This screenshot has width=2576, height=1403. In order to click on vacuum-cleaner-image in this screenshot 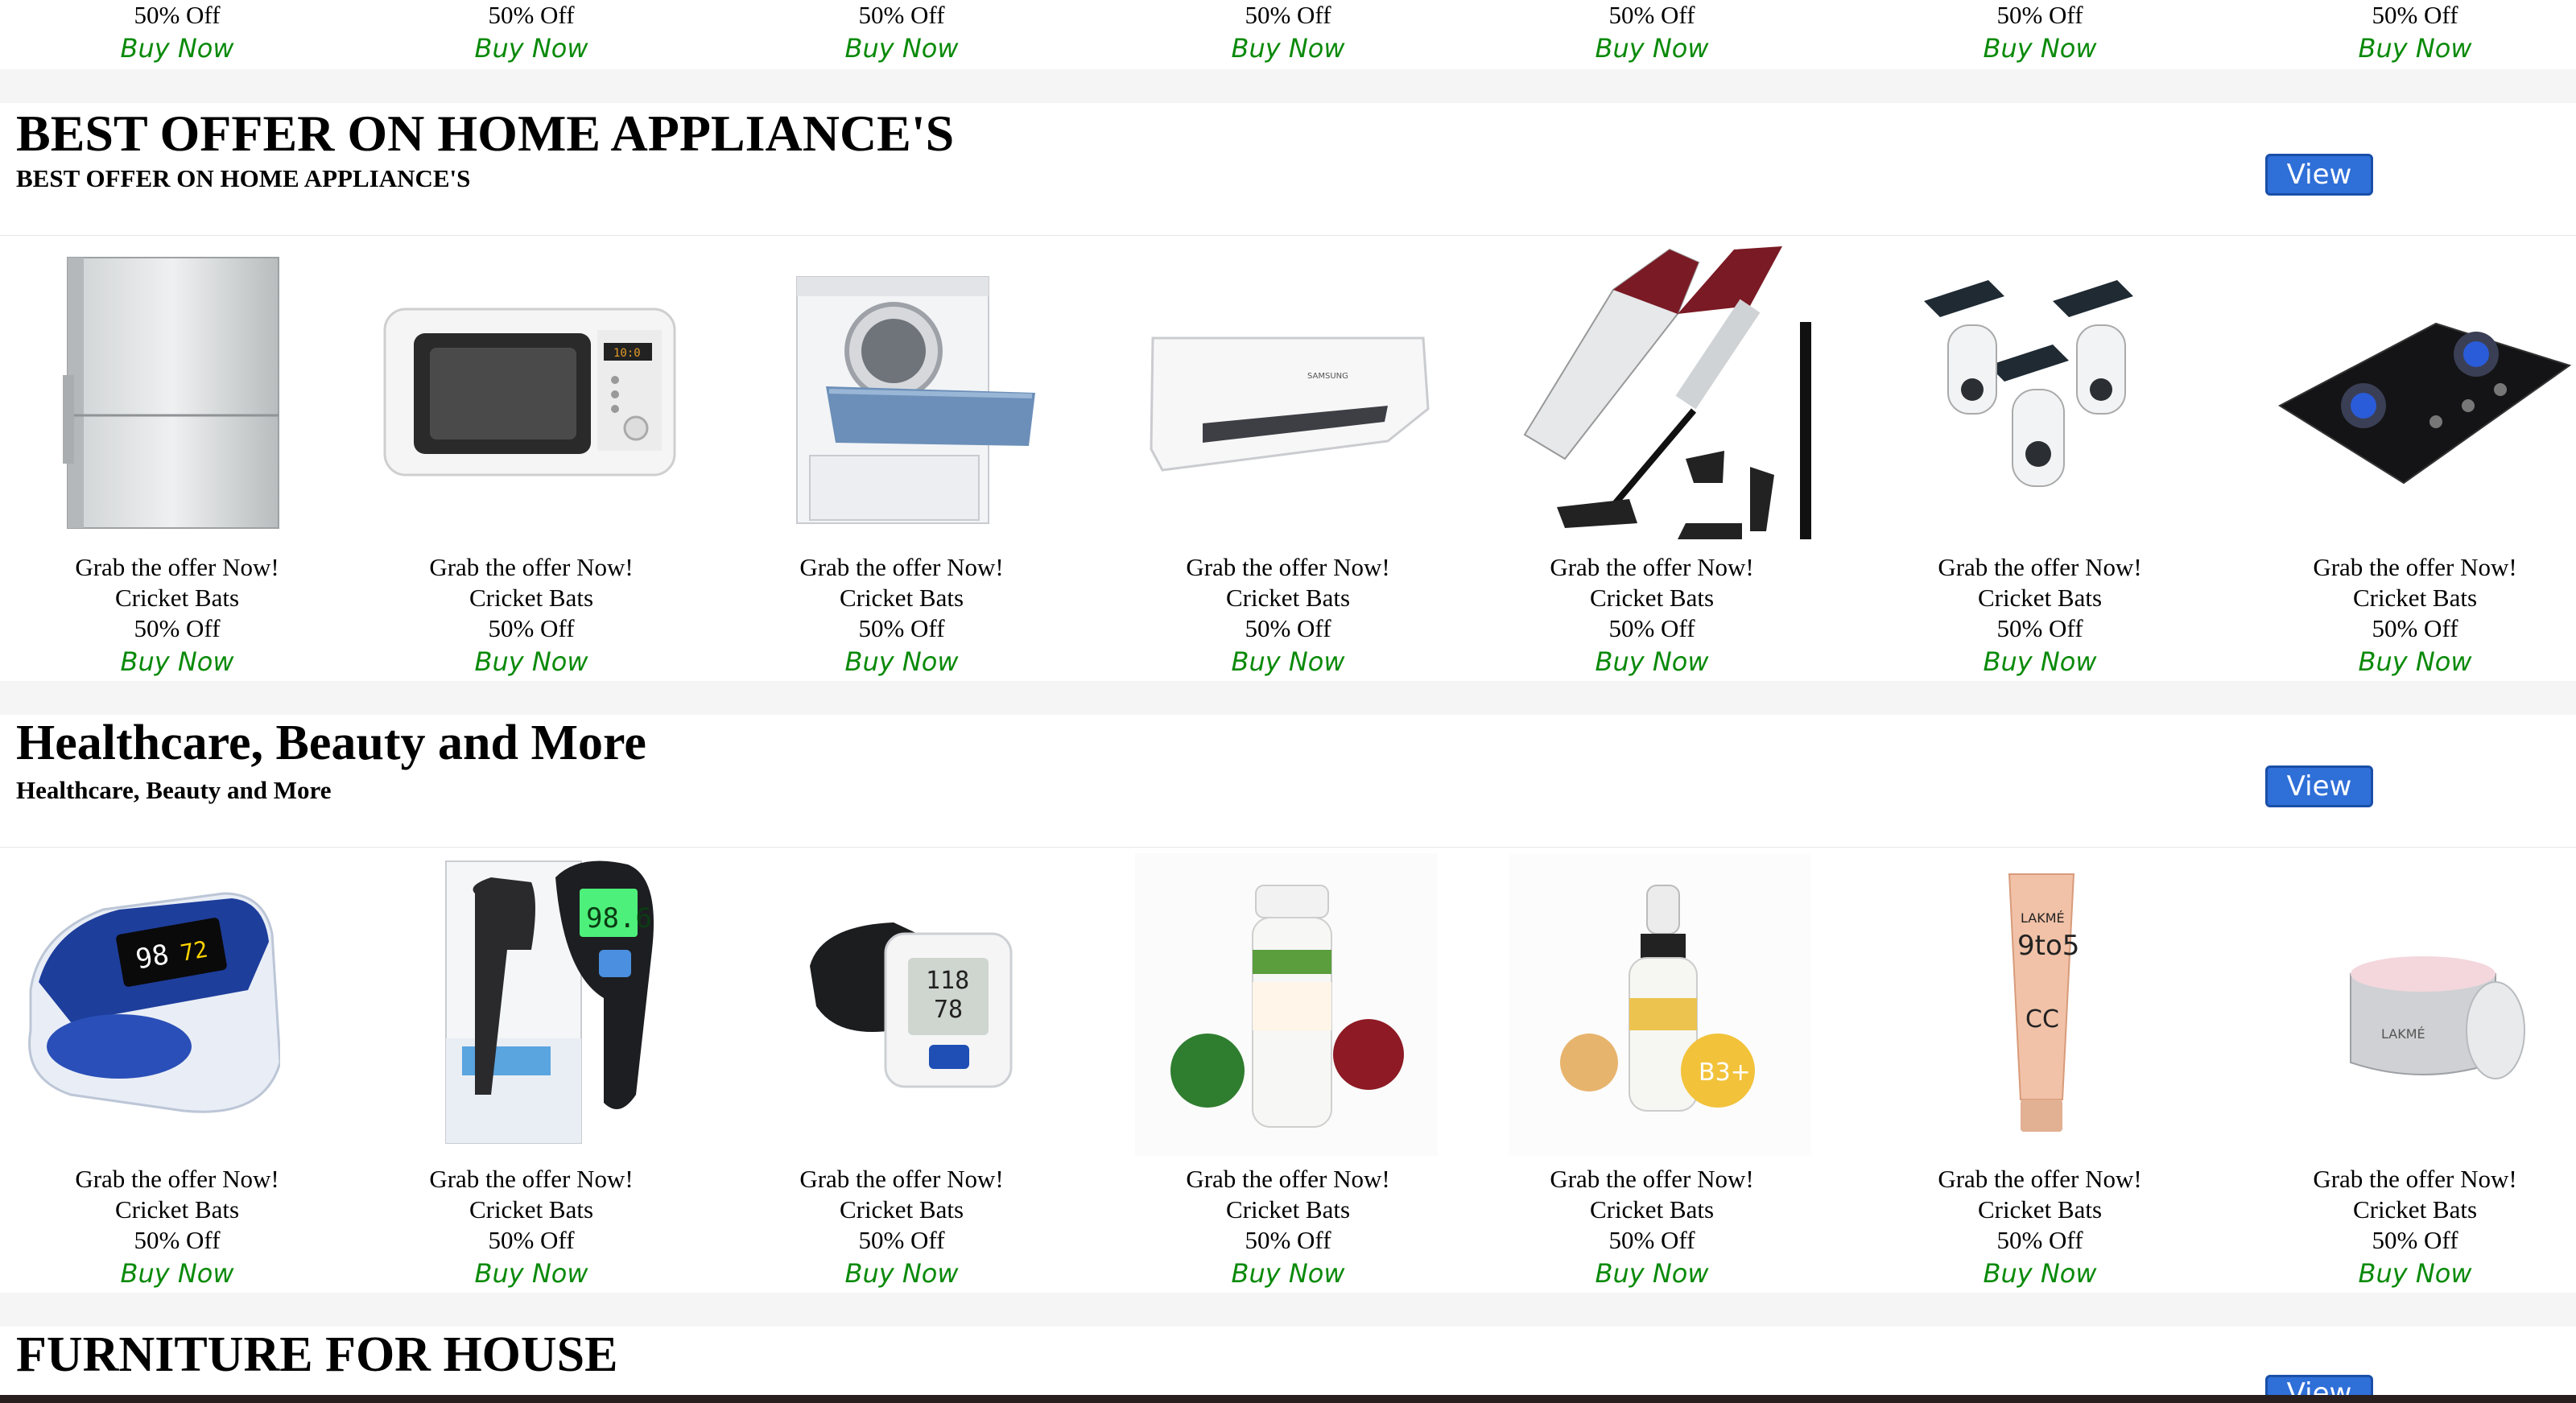, I will do `click(1666, 393)`.